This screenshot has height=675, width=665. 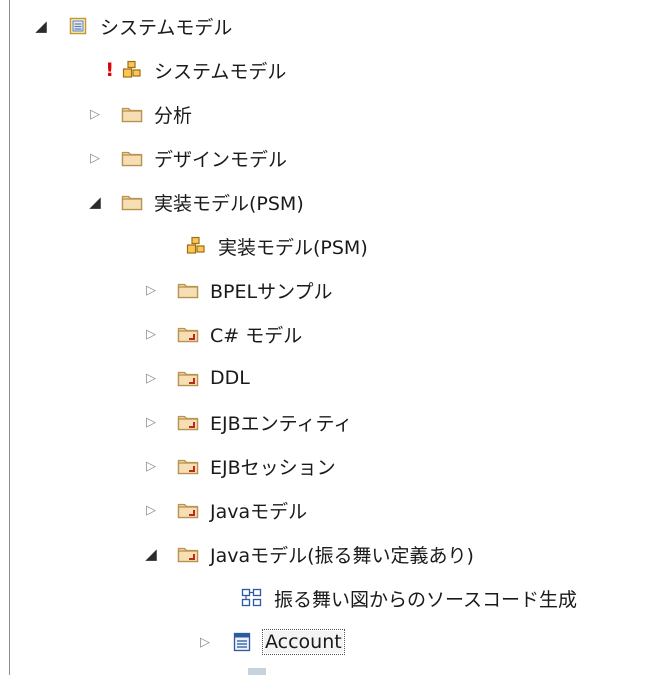 I want to click on tree-node-label: 振る舞い図からのソースコード生成, so click(x=426, y=599).